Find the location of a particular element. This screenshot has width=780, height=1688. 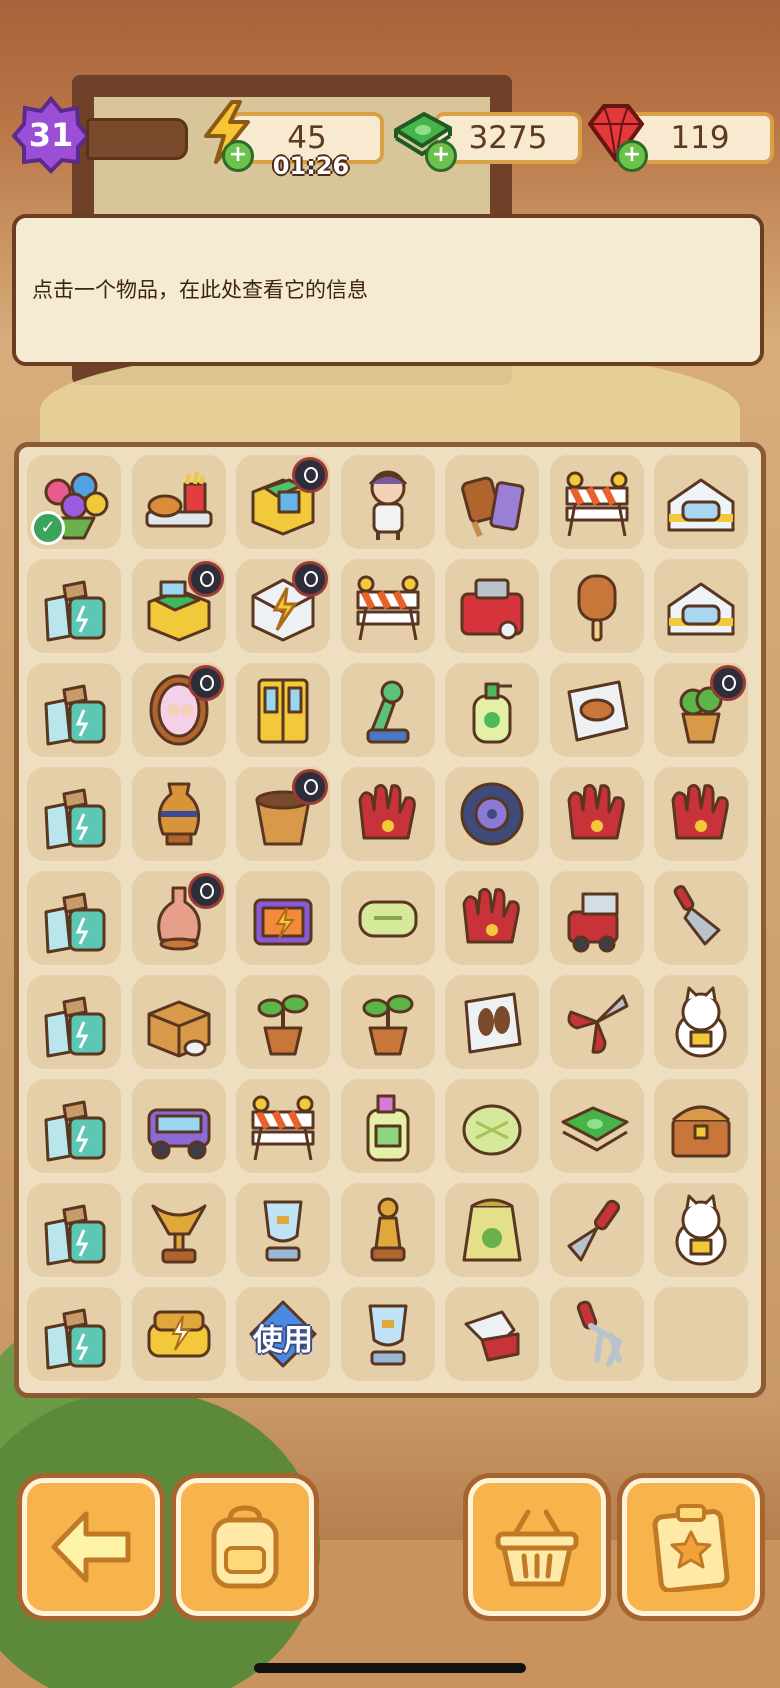

add-cash-button: + is located at coordinates (441, 156).